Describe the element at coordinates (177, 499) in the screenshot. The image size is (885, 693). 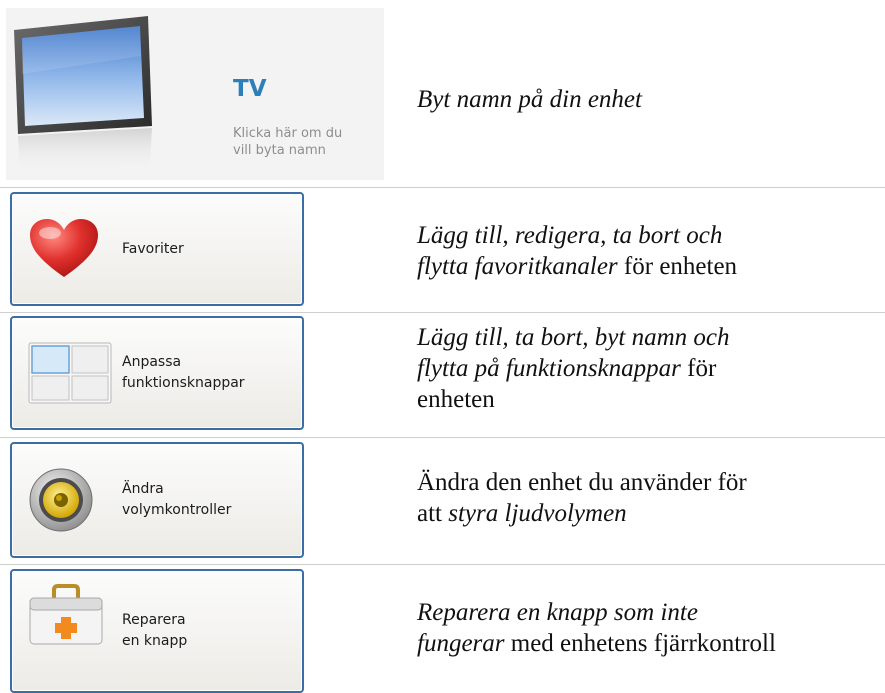
I see `volume-control-label: Ändra volymkontroller` at that location.